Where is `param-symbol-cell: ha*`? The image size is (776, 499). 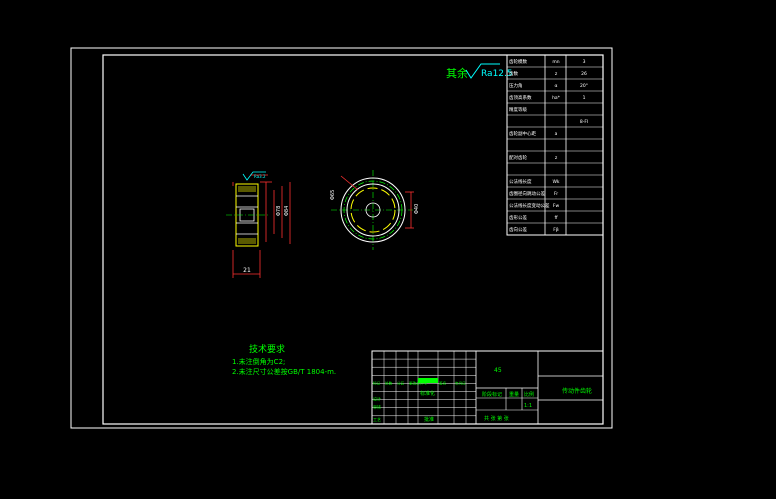 param-symbol-cell: ha* is located at coordinates (556, 98).